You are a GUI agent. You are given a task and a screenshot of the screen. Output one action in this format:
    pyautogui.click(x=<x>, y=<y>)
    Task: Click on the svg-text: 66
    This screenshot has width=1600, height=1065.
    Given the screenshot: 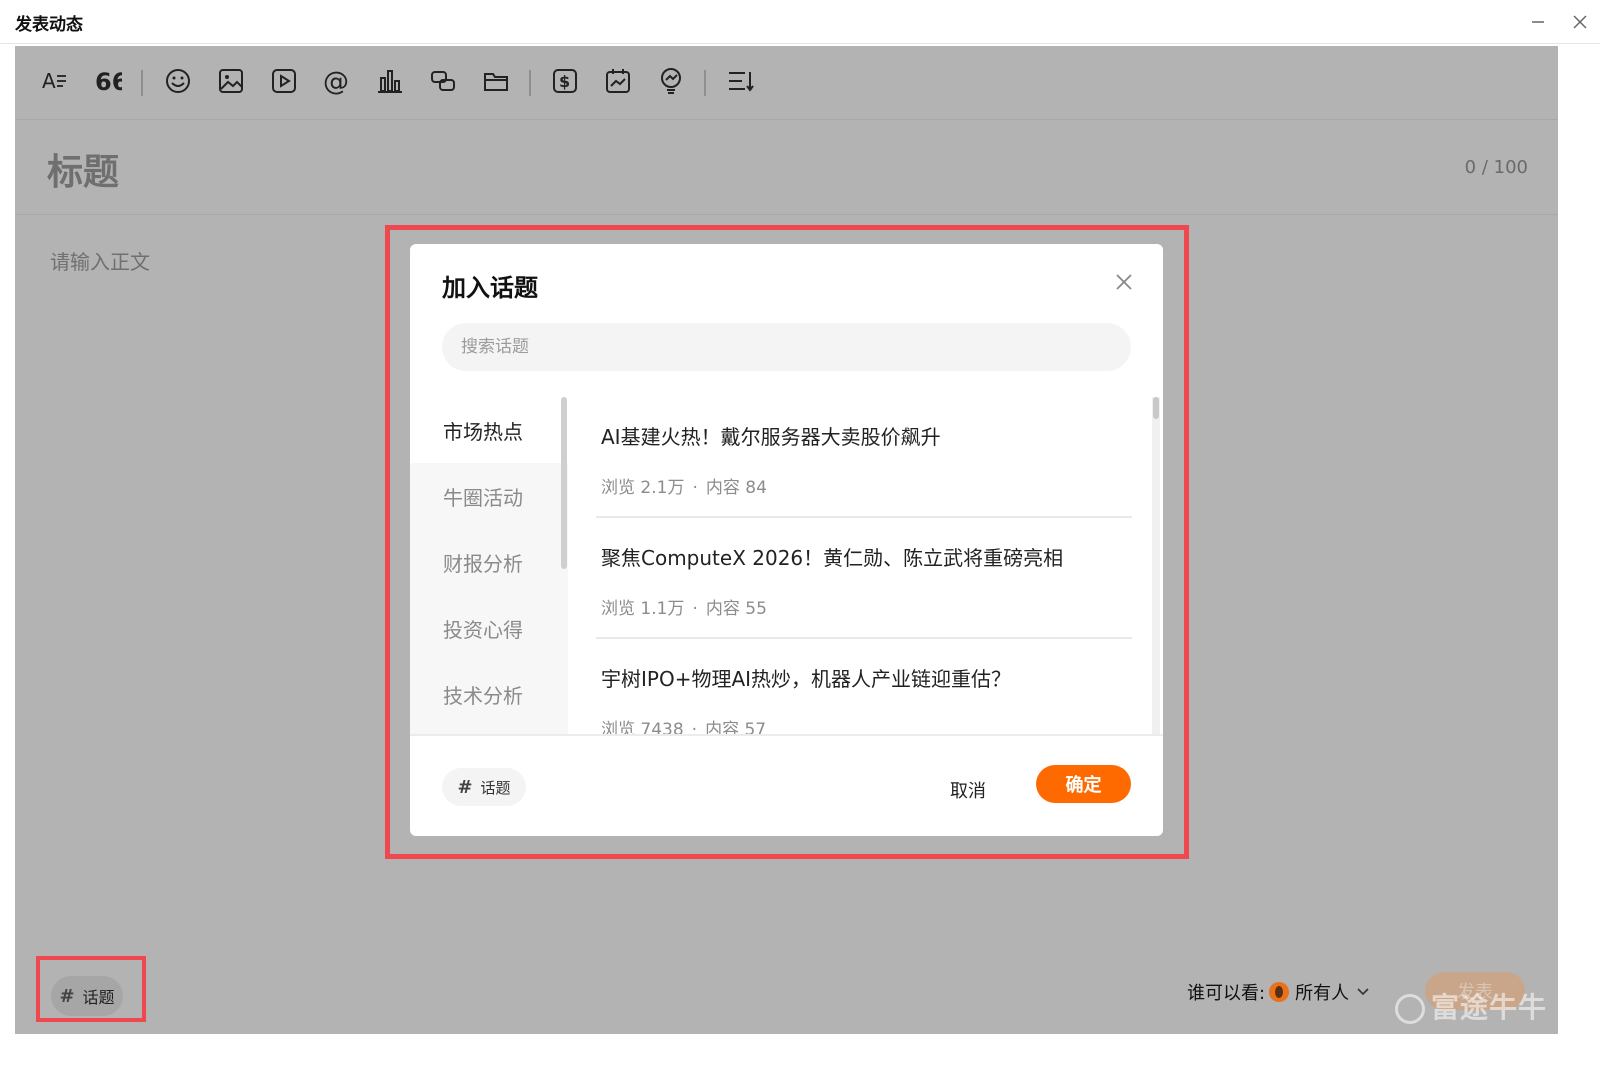 What is the action you would take?
    pyautogui.click(x=108, y=82)
    